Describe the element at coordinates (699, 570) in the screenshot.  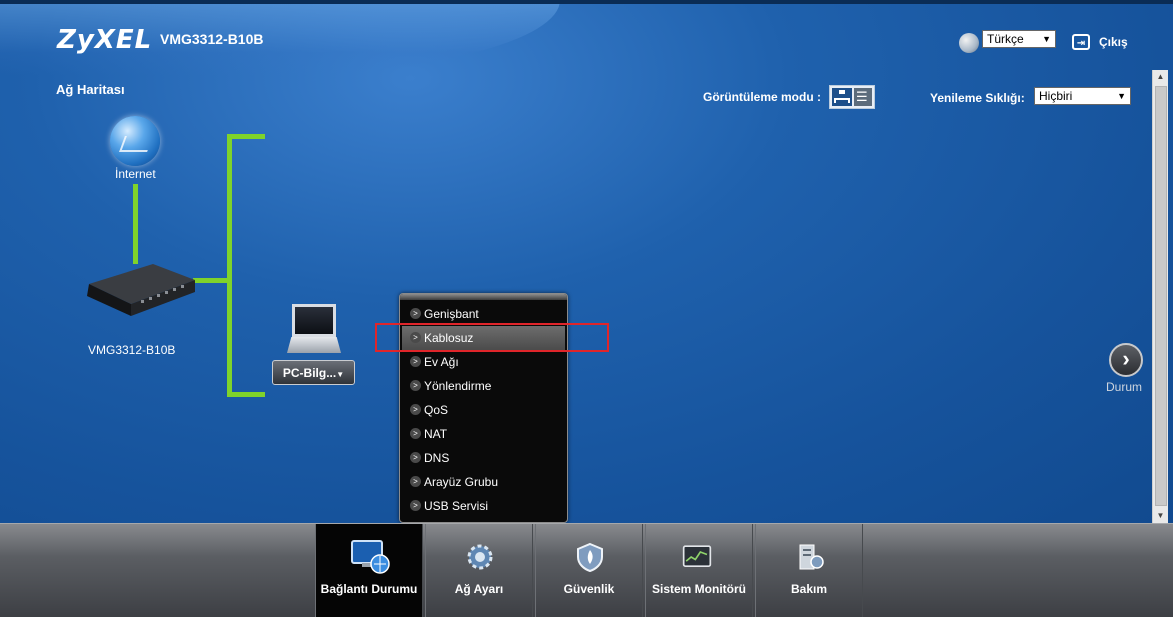
I see `tab-sistem-monitoru: Sistem Monitörü` at that location.